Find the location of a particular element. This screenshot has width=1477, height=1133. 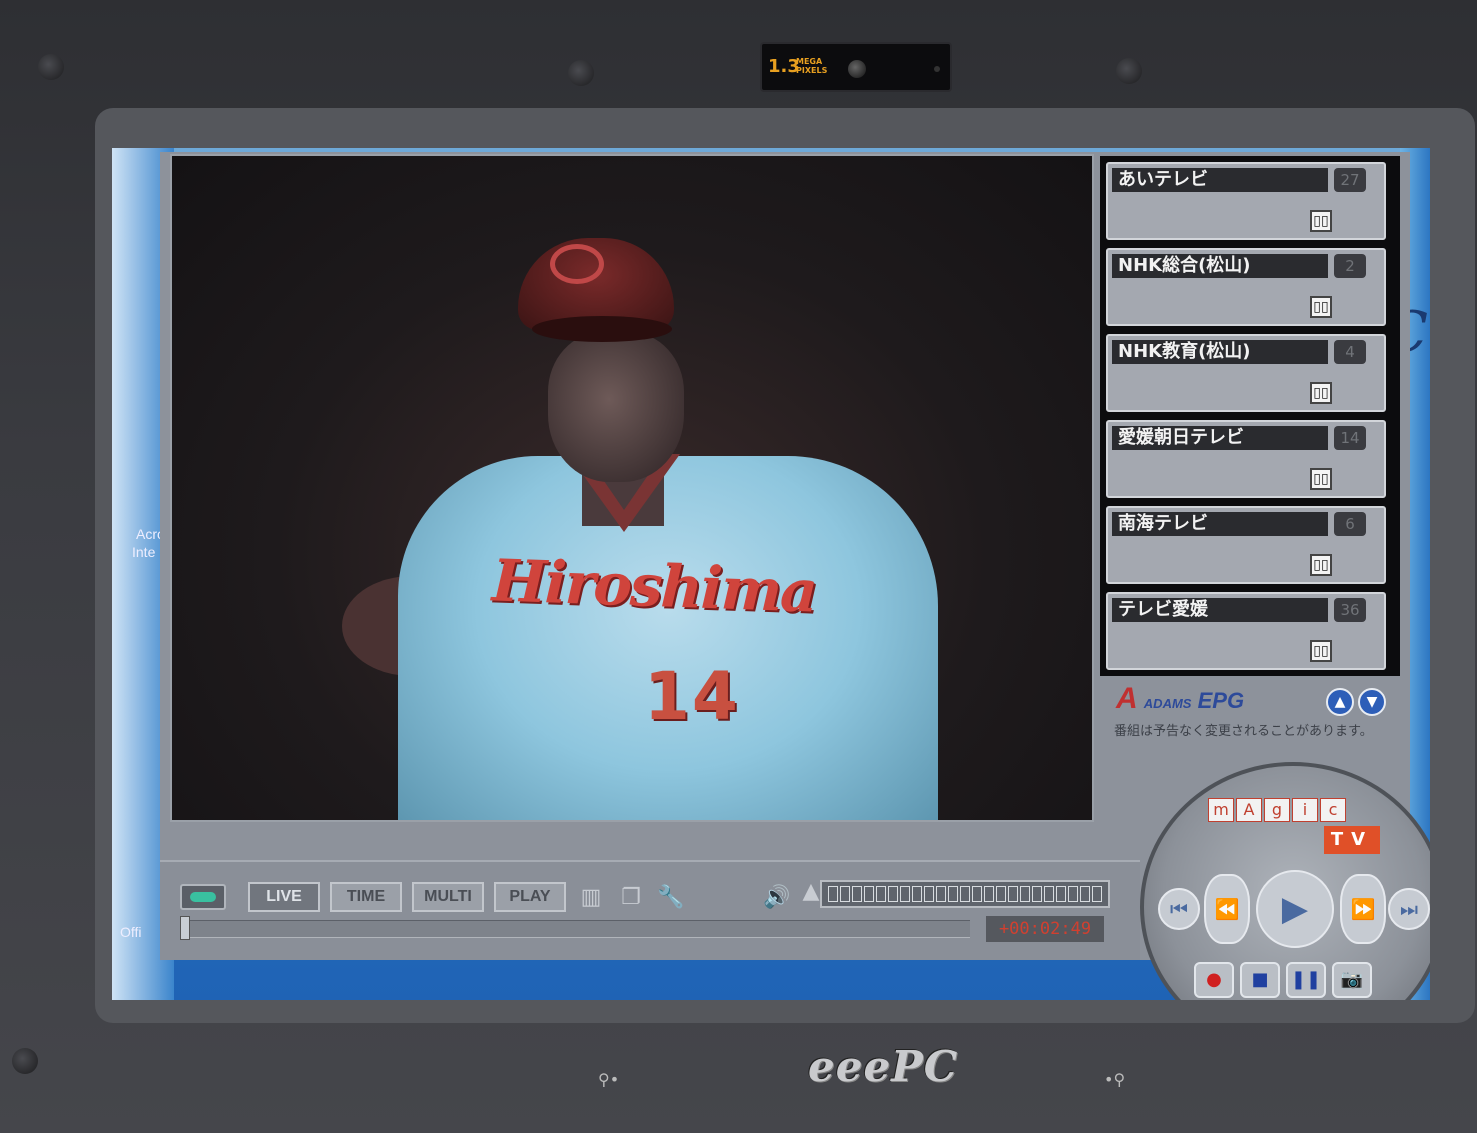

channel-item: 愛媛朝日テレビ 14 ▯▯ is located at coordinates (1246, 459).